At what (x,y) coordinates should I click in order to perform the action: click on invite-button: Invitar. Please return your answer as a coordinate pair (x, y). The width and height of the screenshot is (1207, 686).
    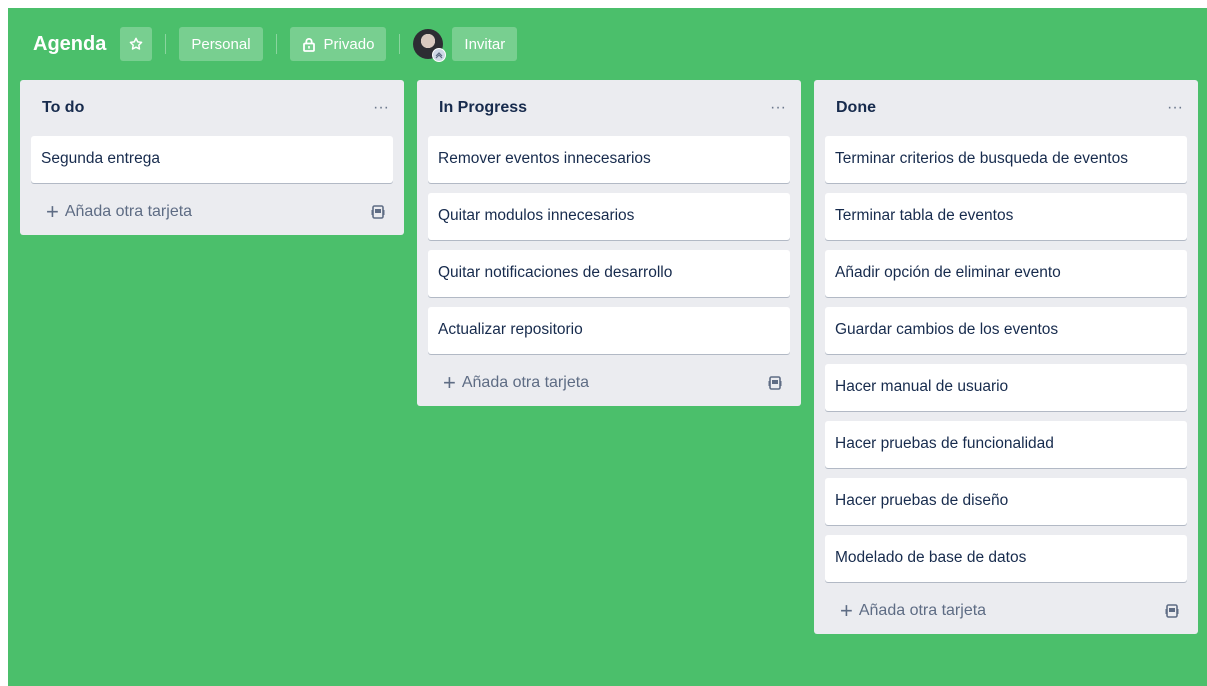
    Looking at the image, I should click on (485, 44).